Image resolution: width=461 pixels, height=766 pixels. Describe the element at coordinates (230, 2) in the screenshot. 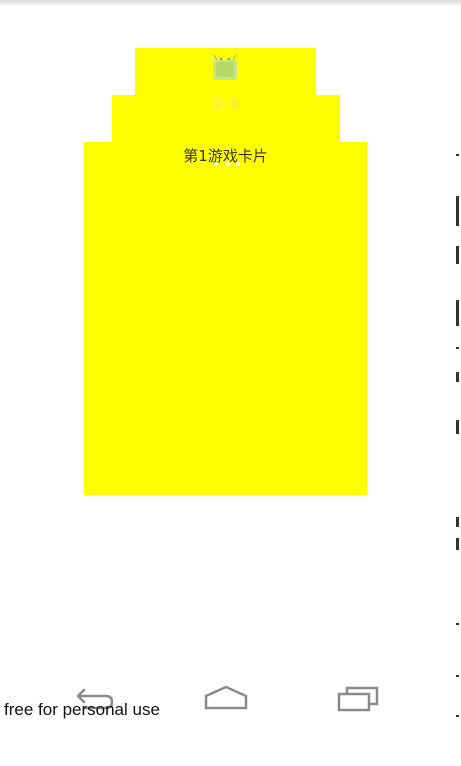

I see `status-bar-edge` at that location.